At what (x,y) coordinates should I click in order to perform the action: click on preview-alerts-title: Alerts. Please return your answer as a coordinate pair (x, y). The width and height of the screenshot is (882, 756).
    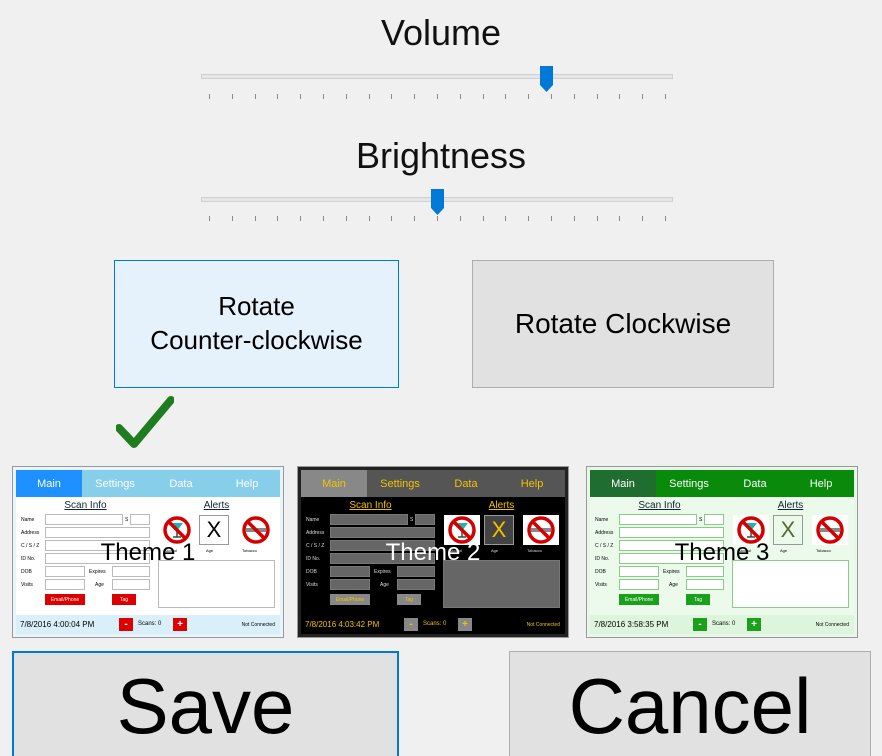
    Looking at the image, I should click on (790, 505).